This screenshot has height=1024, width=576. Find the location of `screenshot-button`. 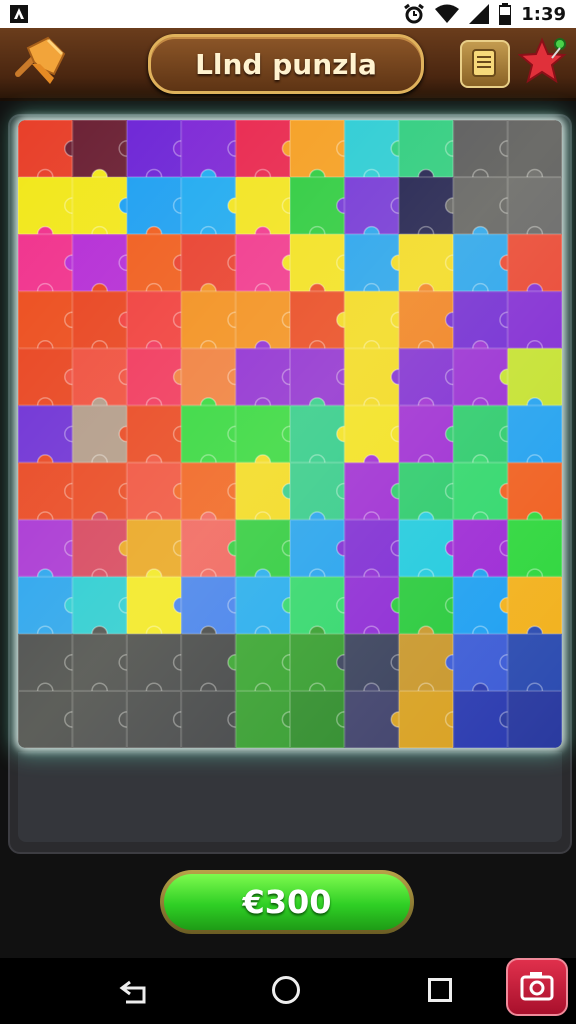

screenshot-button is located at coordinates (537, 987).